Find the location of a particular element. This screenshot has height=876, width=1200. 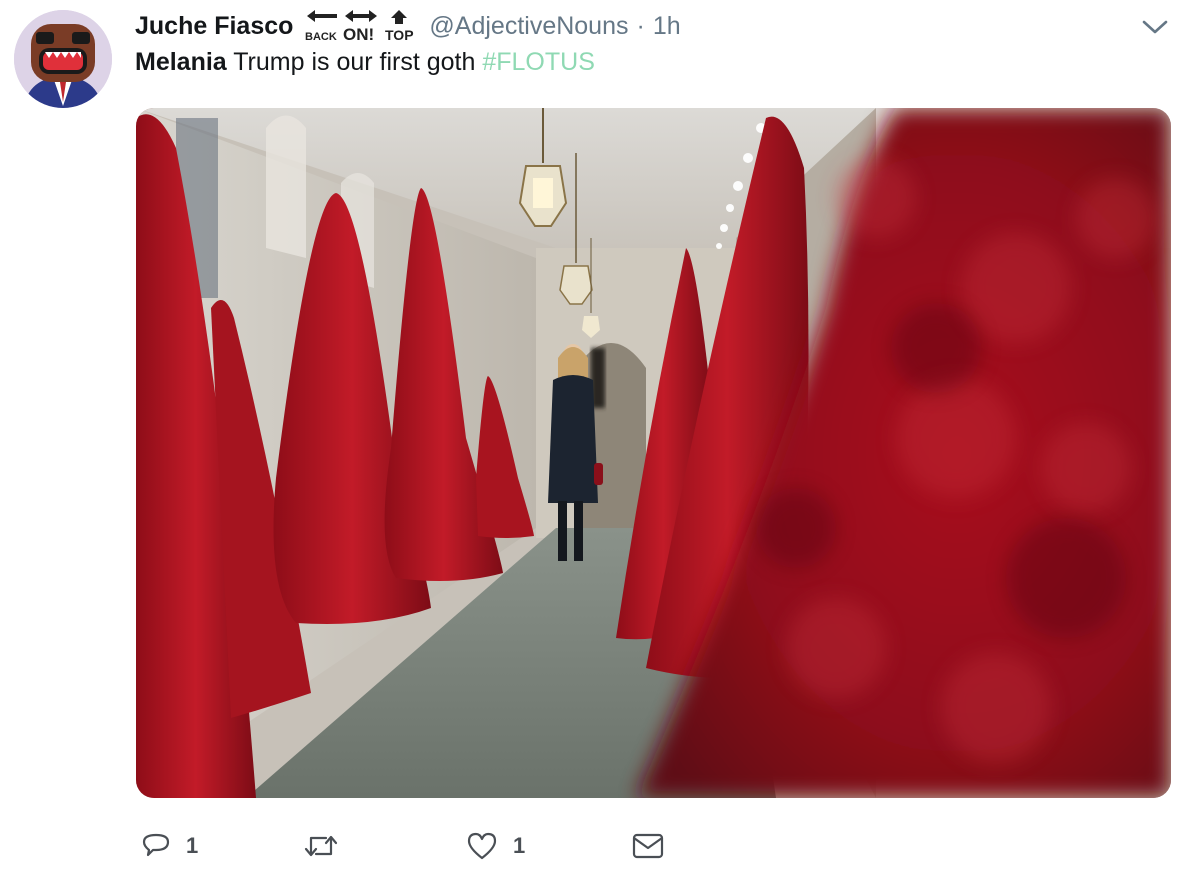

direct-message-button is located at coordinates (648, 846).